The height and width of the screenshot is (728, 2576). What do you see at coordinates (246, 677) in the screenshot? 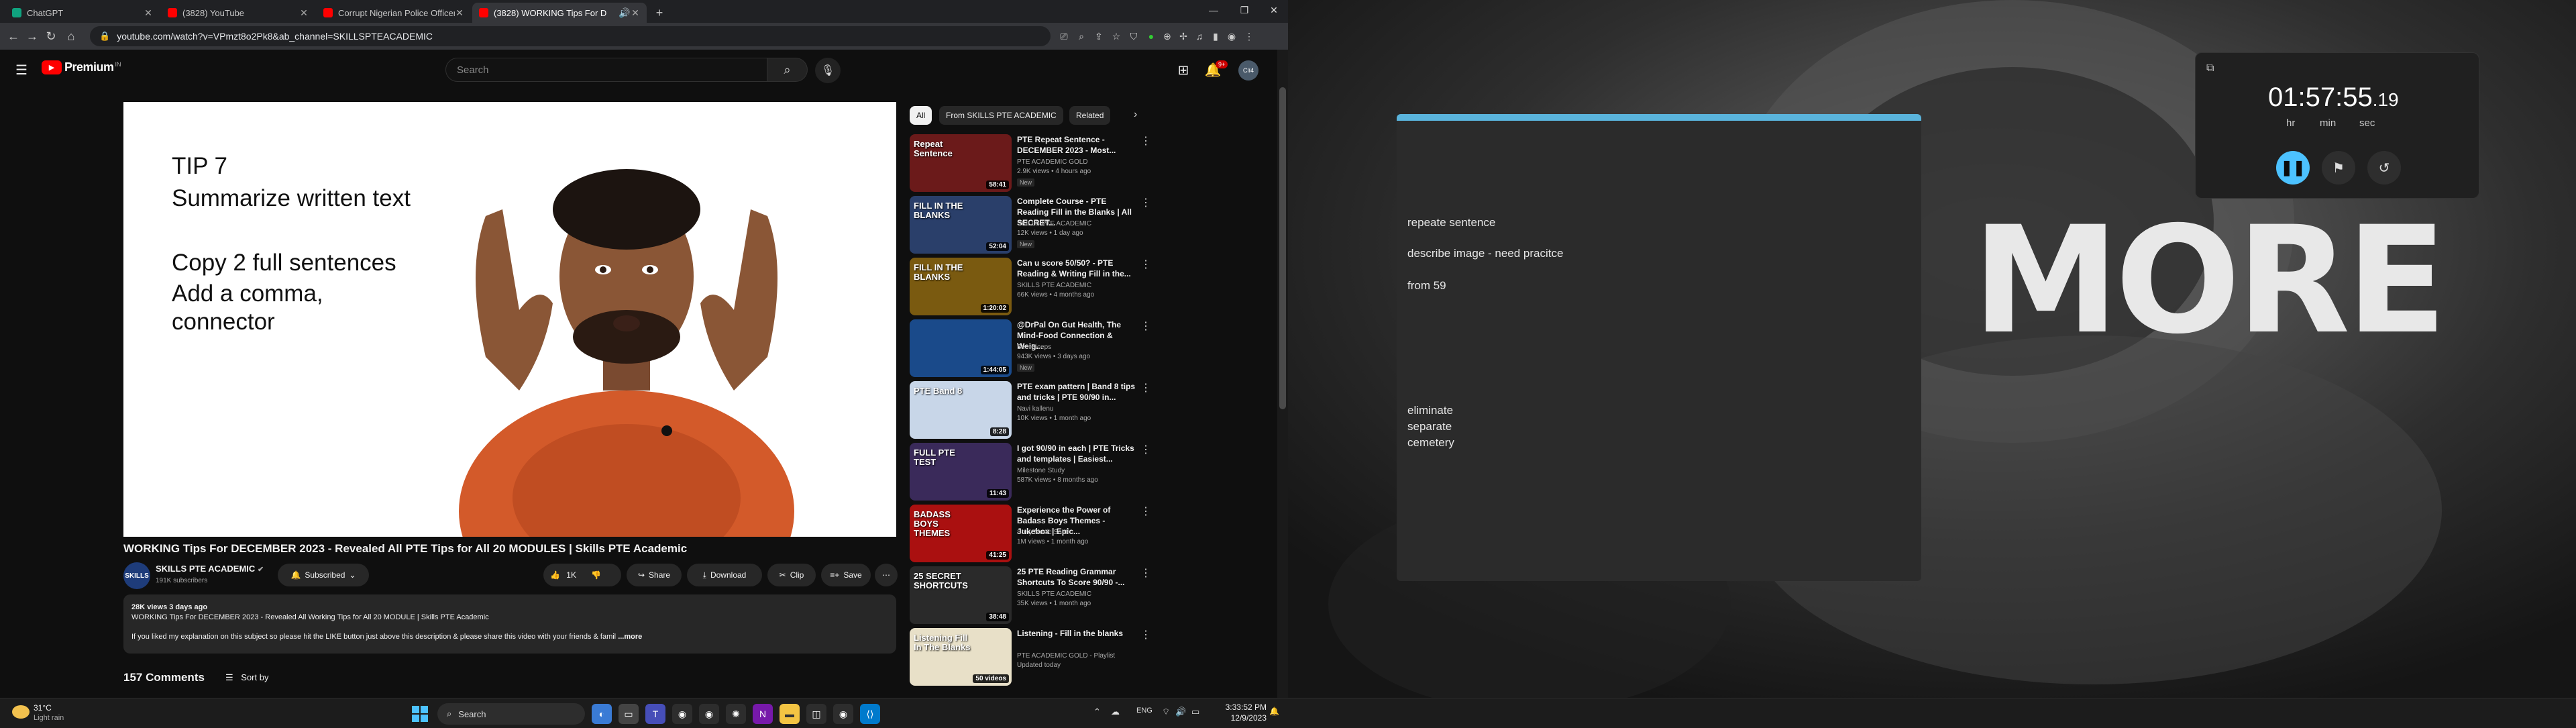
I see `sort-comments-button: ☰ Sort by` at bounding box center [246, 677].